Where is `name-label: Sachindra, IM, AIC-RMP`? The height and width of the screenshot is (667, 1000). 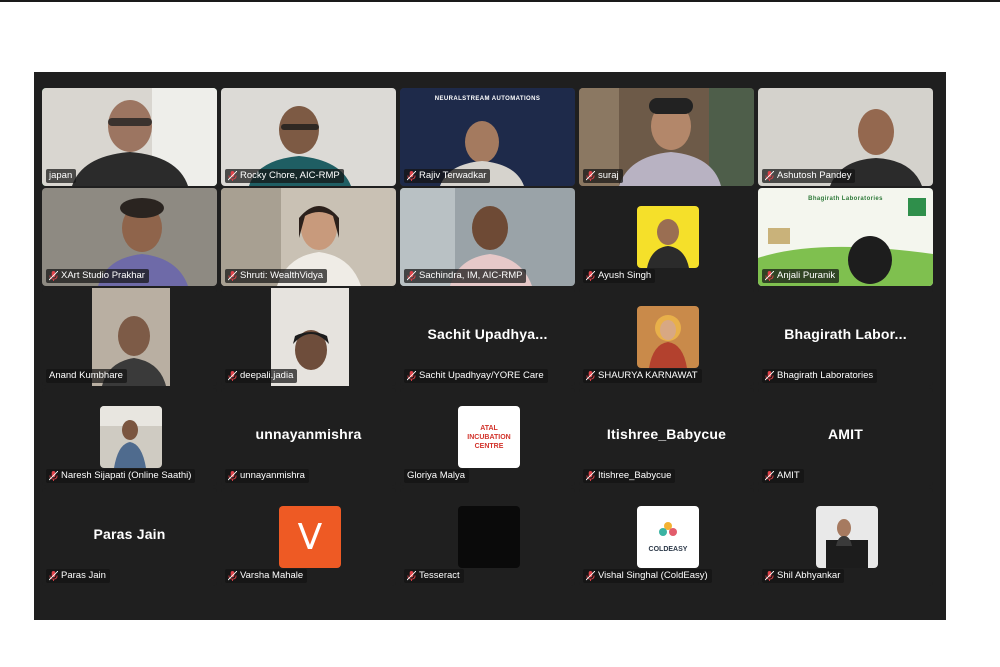
name-label: Sachindra, IM, AIC-RMP is located at coordinates (465, 276).